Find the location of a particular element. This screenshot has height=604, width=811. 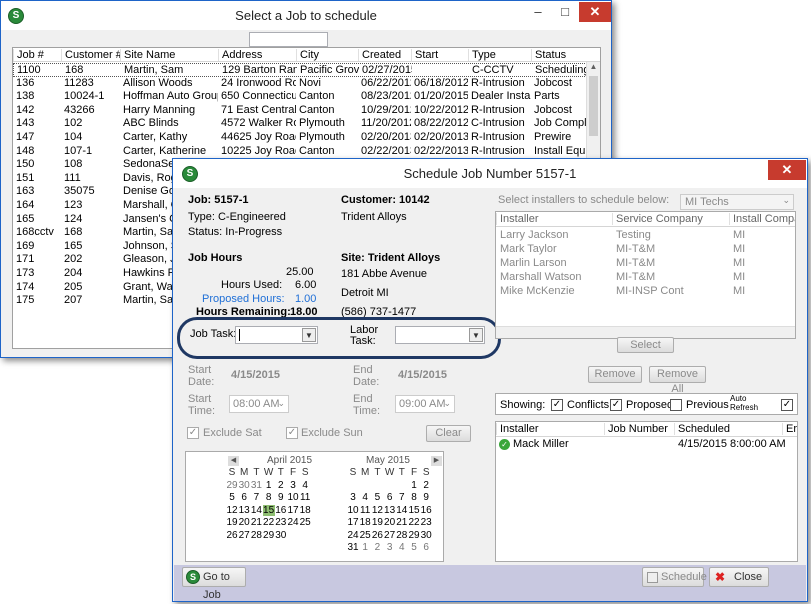

job-search-input is located at coordinates (288, 39).